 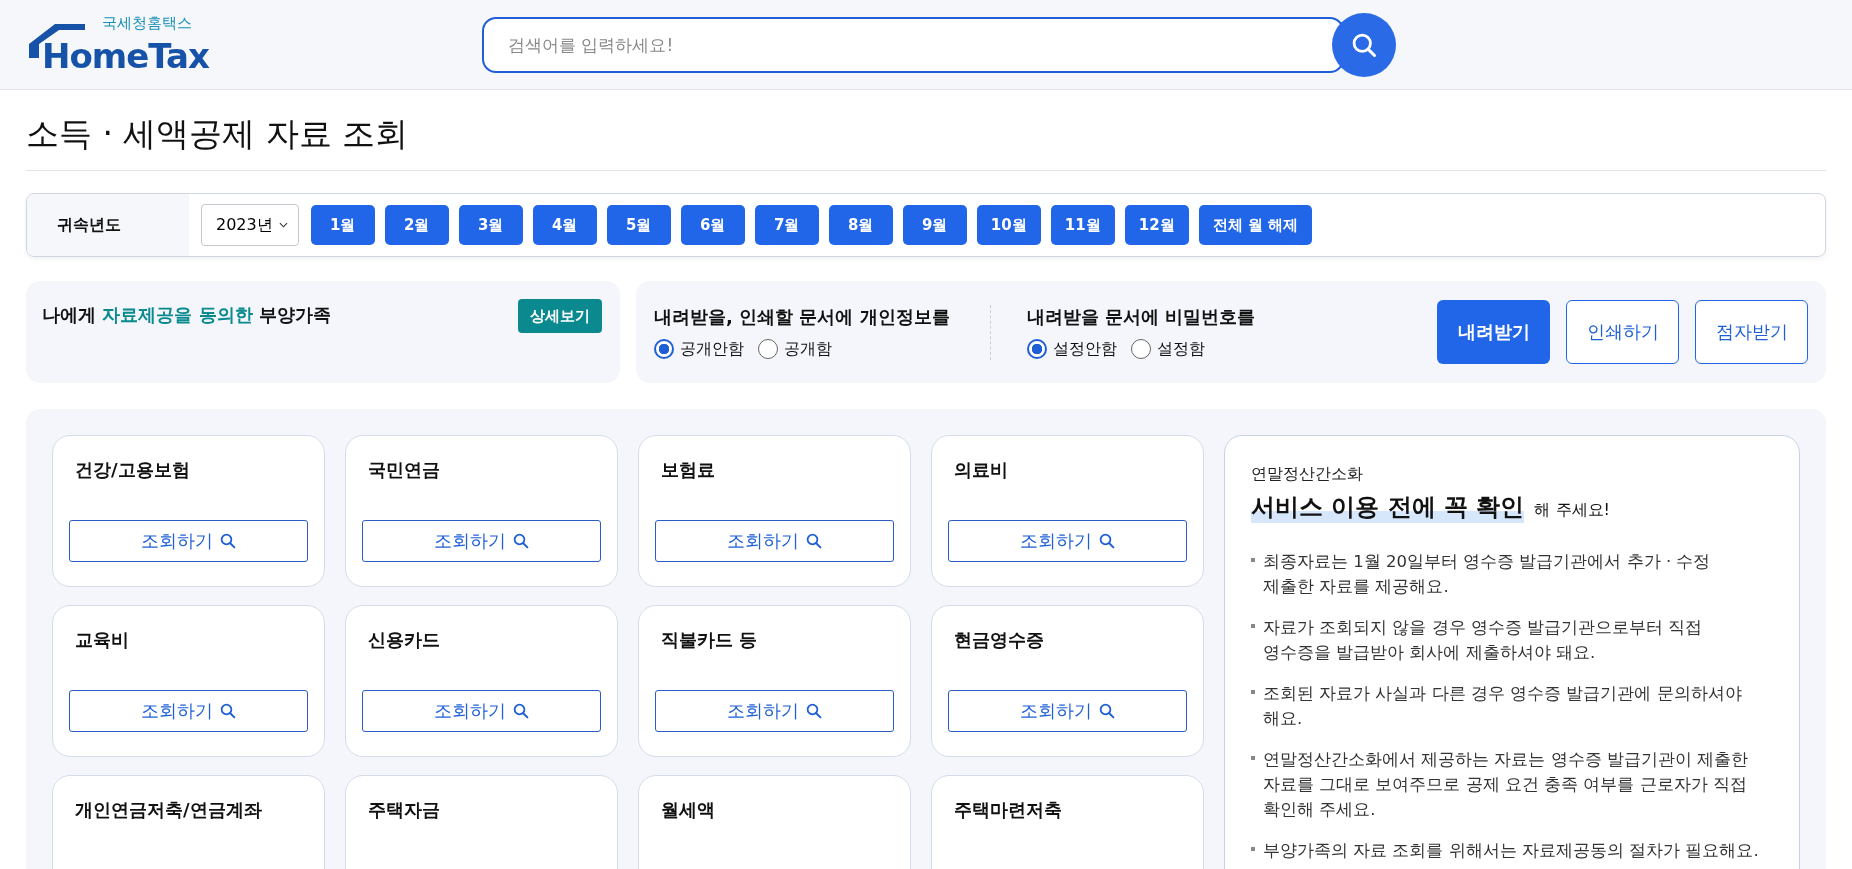 I want to click on notice-text: 부양가족의 자료 조회를 위해서는 자료제공동의 절차가 필요해요., so click(x=1511, y=851).